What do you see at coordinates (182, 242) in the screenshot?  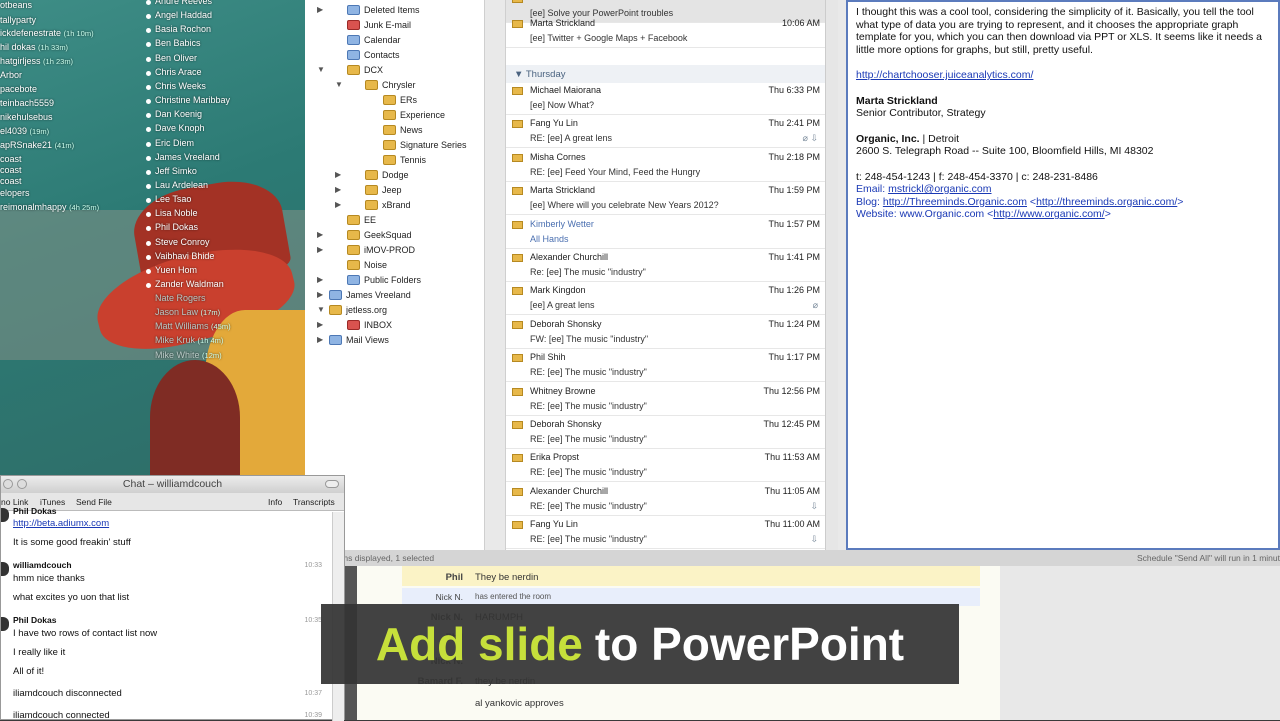 I see `buddy-entry: Steve Conroy` at bounding box center [182, 242].